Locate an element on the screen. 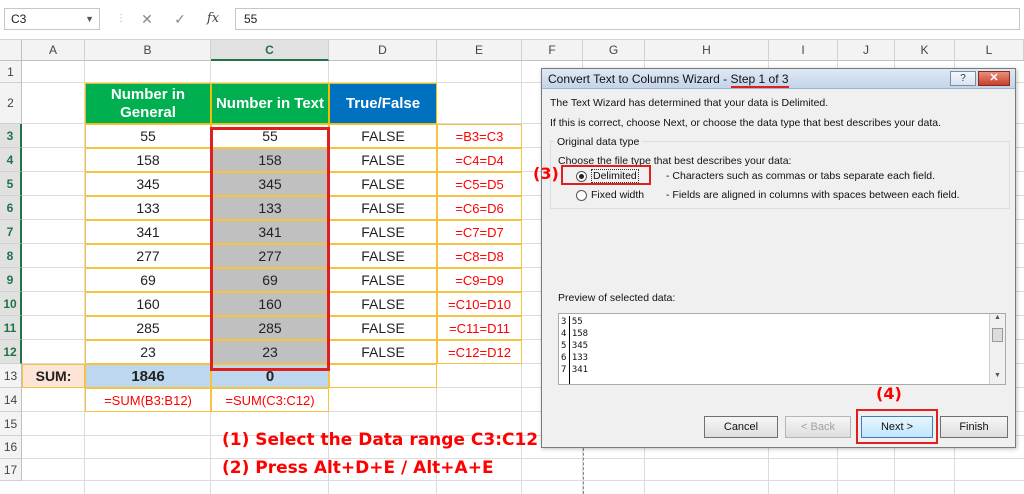 The width and height of the screenshot is (1024, 494). preview-line: 7 341 is located at coordinates (575, 370).